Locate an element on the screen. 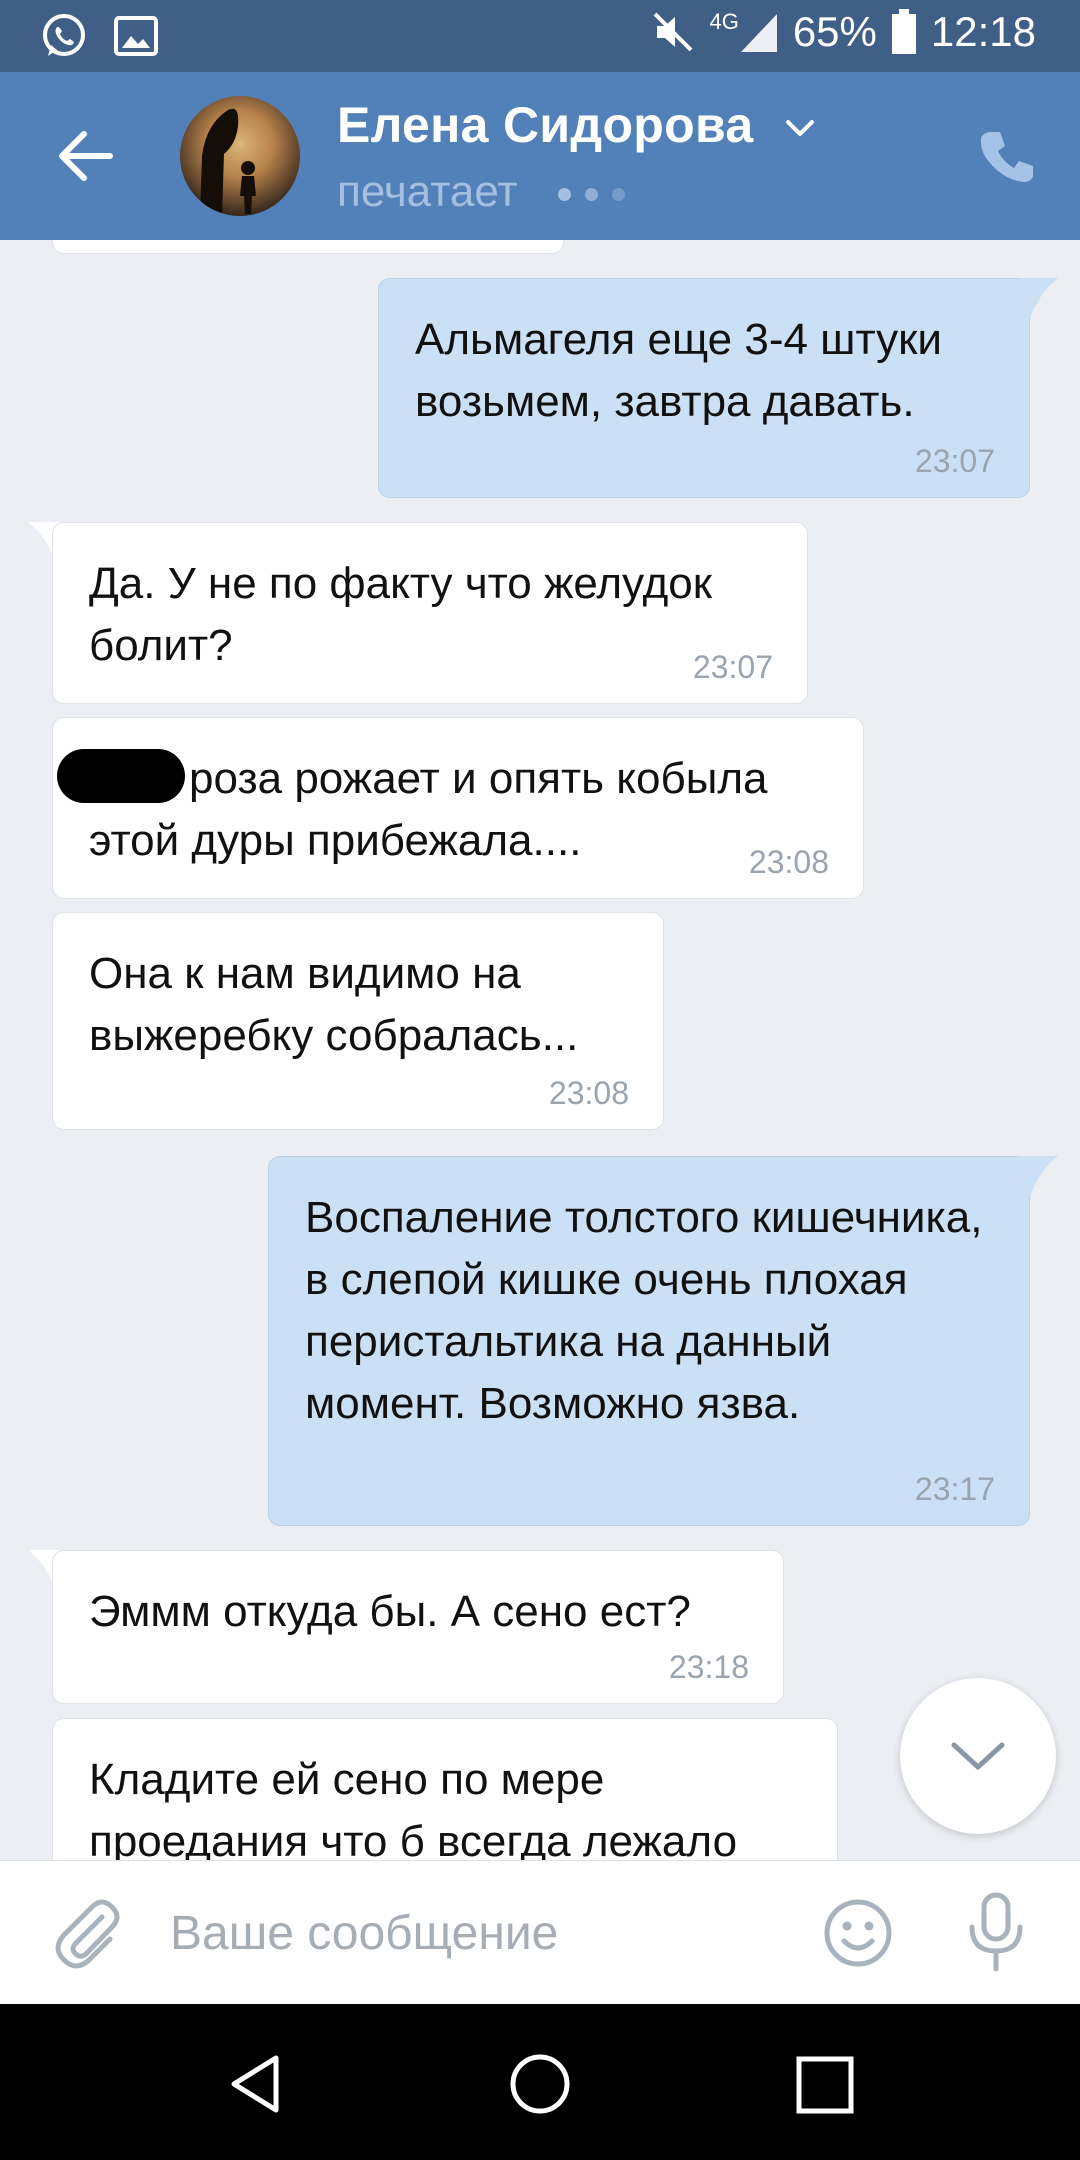  message-composer is located at coordinates (540, 1932).